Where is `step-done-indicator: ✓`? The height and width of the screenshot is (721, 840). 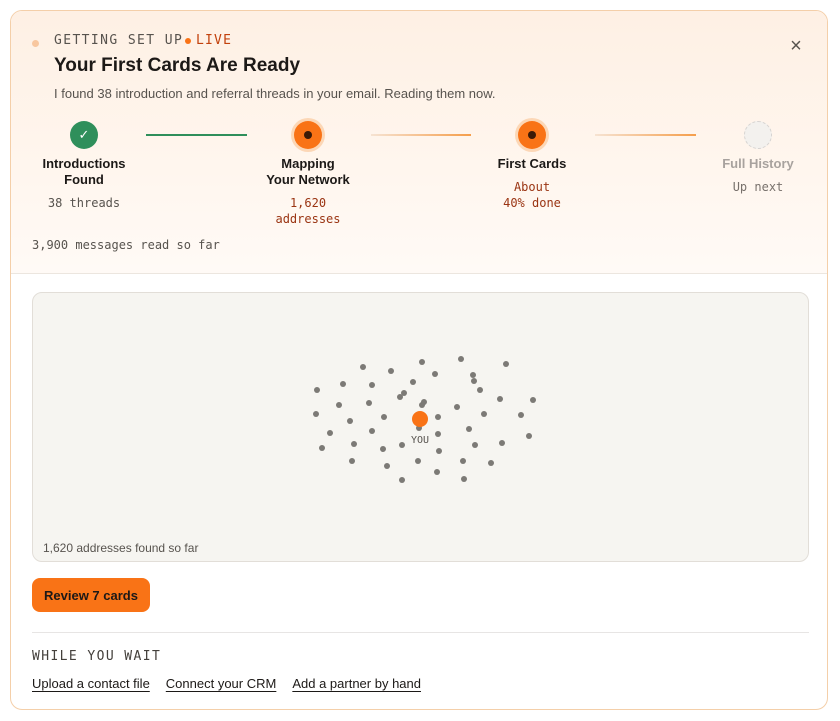
step-done-indicator: ✓ is located at coordinates (84, 135).